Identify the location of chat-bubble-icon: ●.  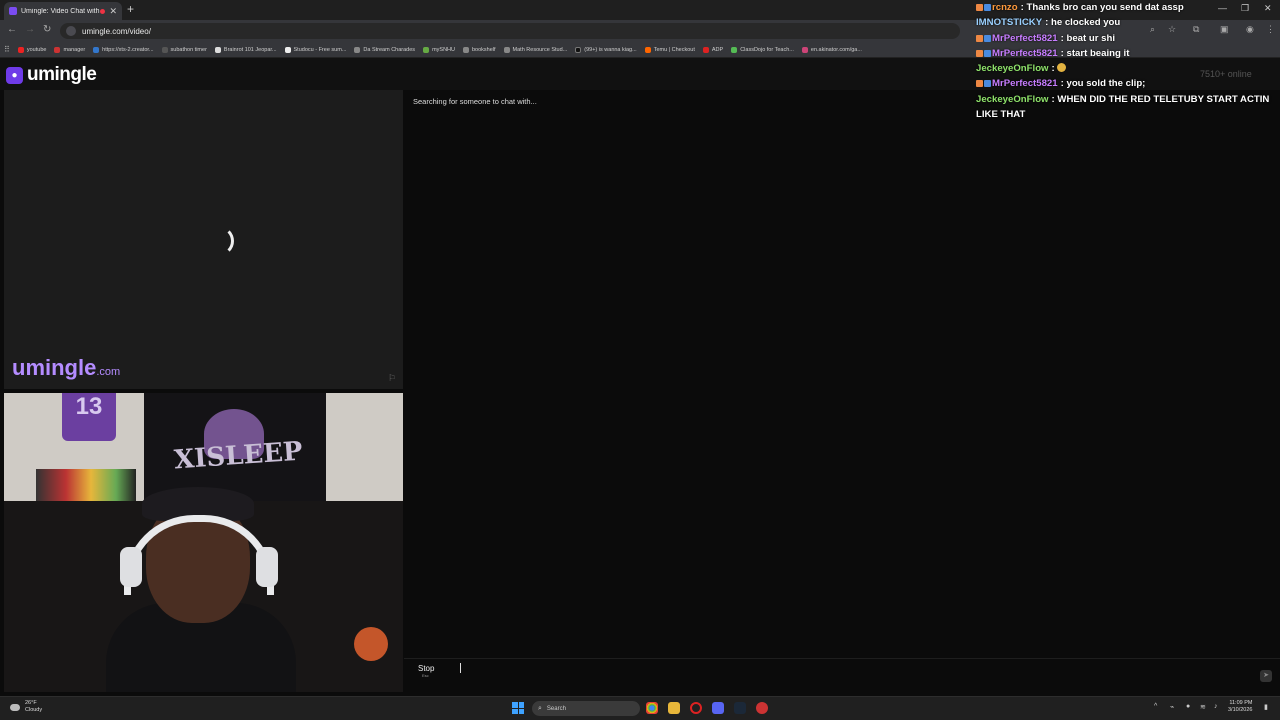
(14, 75).